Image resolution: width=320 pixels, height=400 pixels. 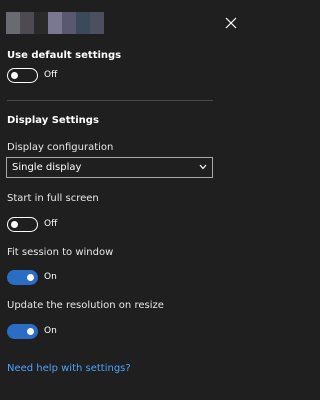 What do you see at coordinates (110, 100) in the screenshot?
I see `section-divider` at bounding box center [110, 100].